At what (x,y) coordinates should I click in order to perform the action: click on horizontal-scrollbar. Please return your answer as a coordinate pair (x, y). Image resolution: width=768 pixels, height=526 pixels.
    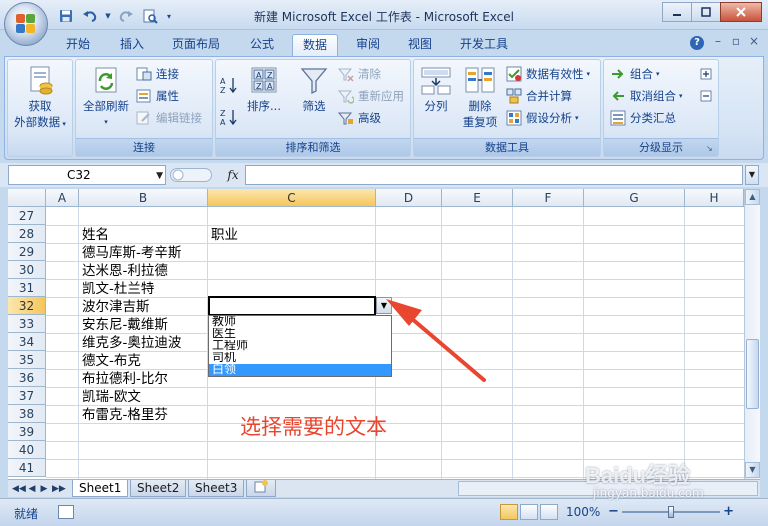
    Looking at the image, I should click on (608, 488).